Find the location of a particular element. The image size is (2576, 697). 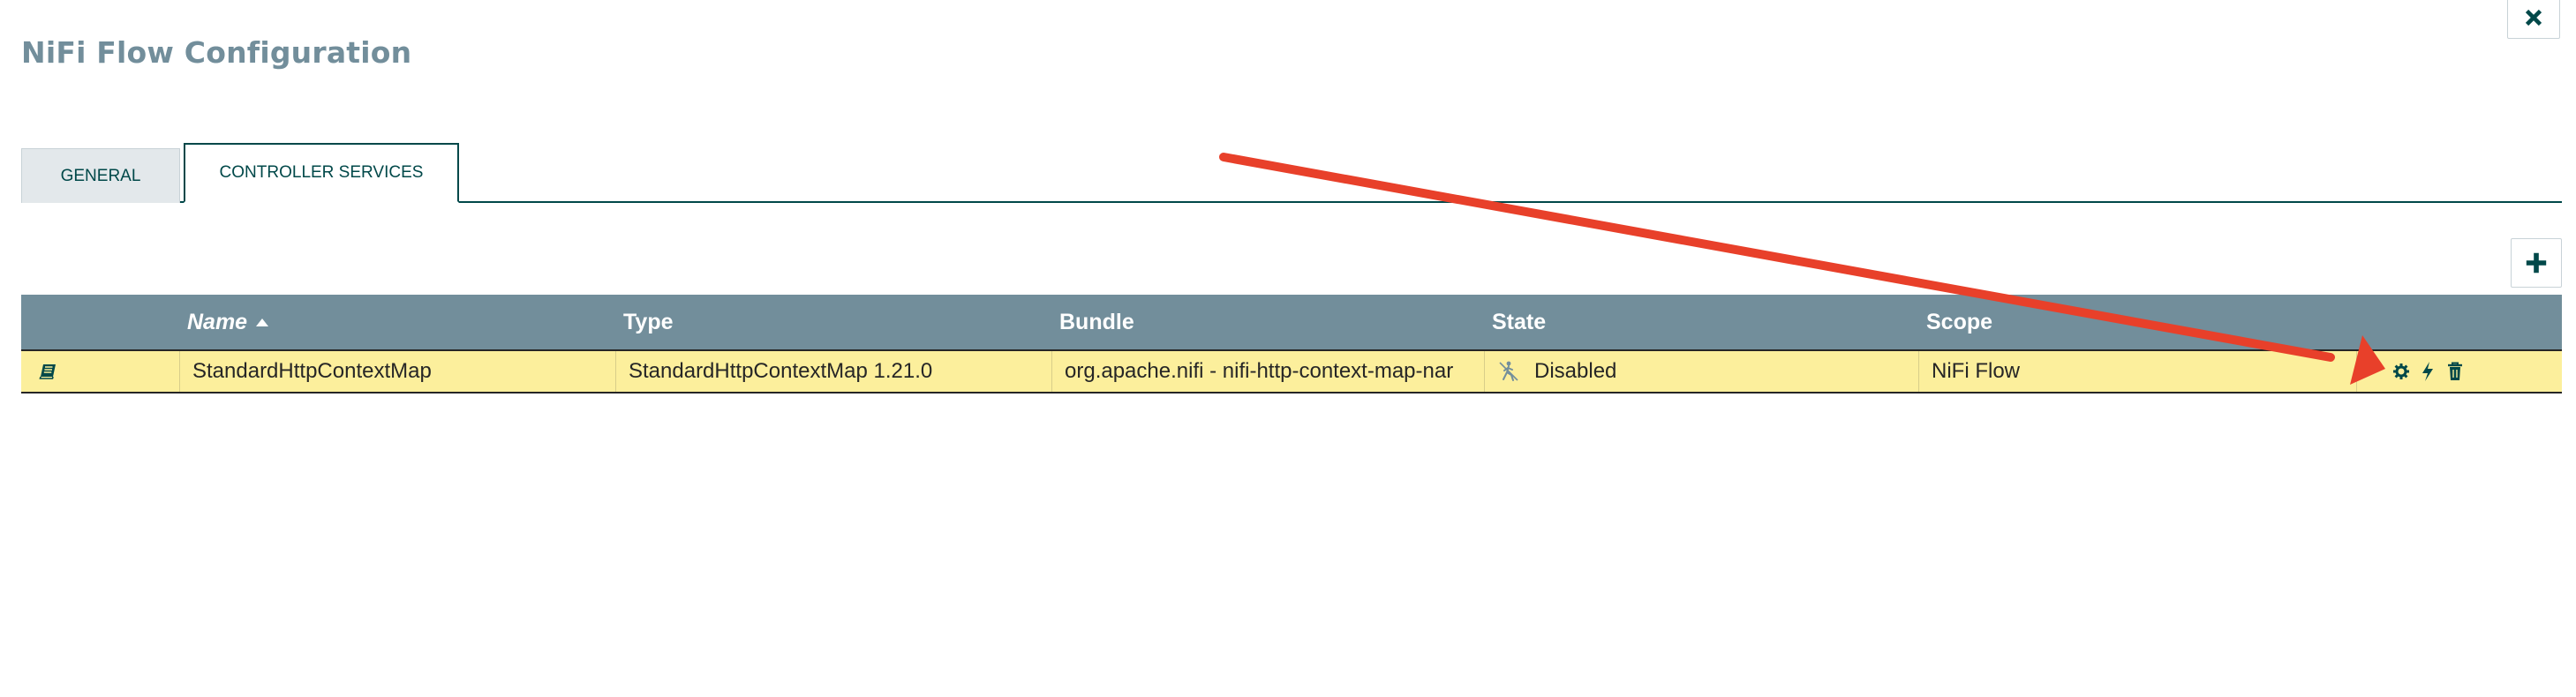

table-header: Name Type Bundle State Scope is located at coordinates (1291, 322).